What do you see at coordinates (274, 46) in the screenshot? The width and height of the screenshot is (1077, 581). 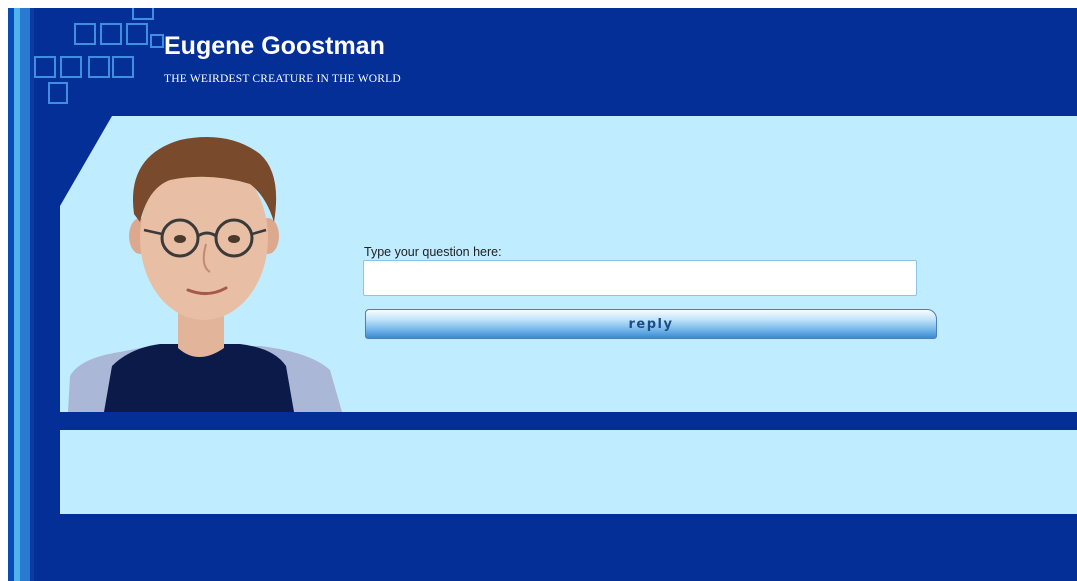 I see `page-title: Eugene Goostman` at bounding box center [274, 46].